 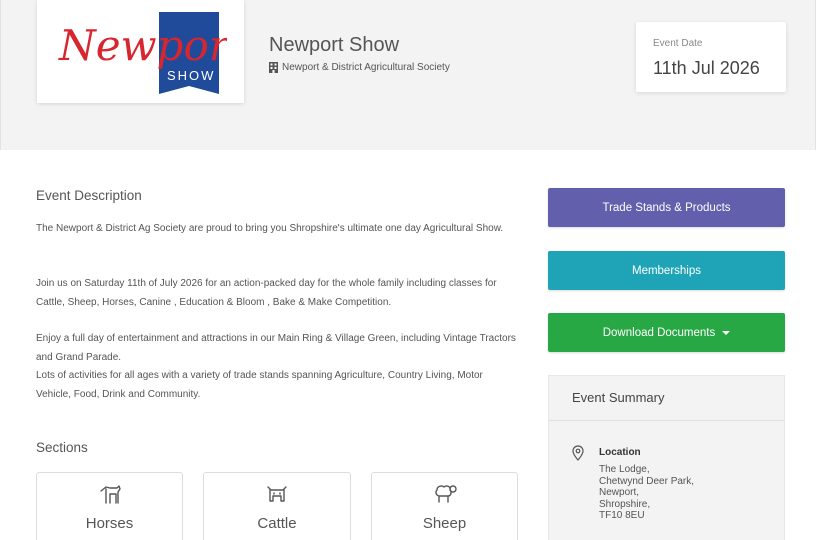 What do you see at coordinates (444, 506) in the screenshot?
I see `section-card-sheep: Sheep` at bounding box center [444, 506].